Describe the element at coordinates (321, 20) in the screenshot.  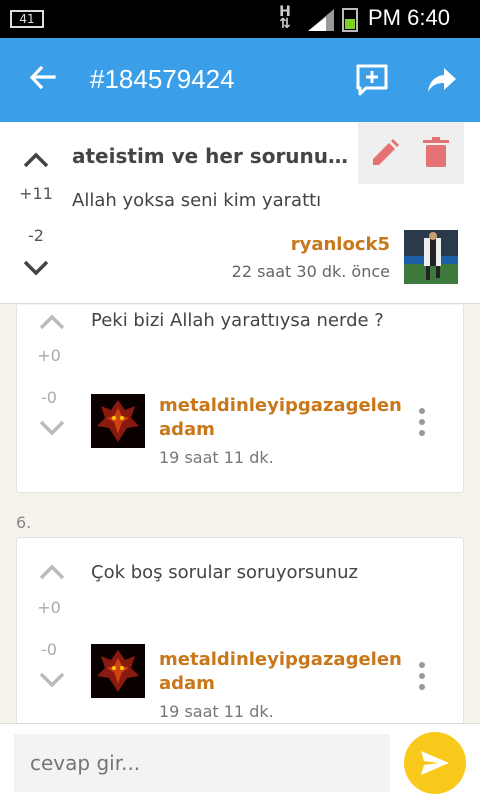
I see `signal-icon` at that location.